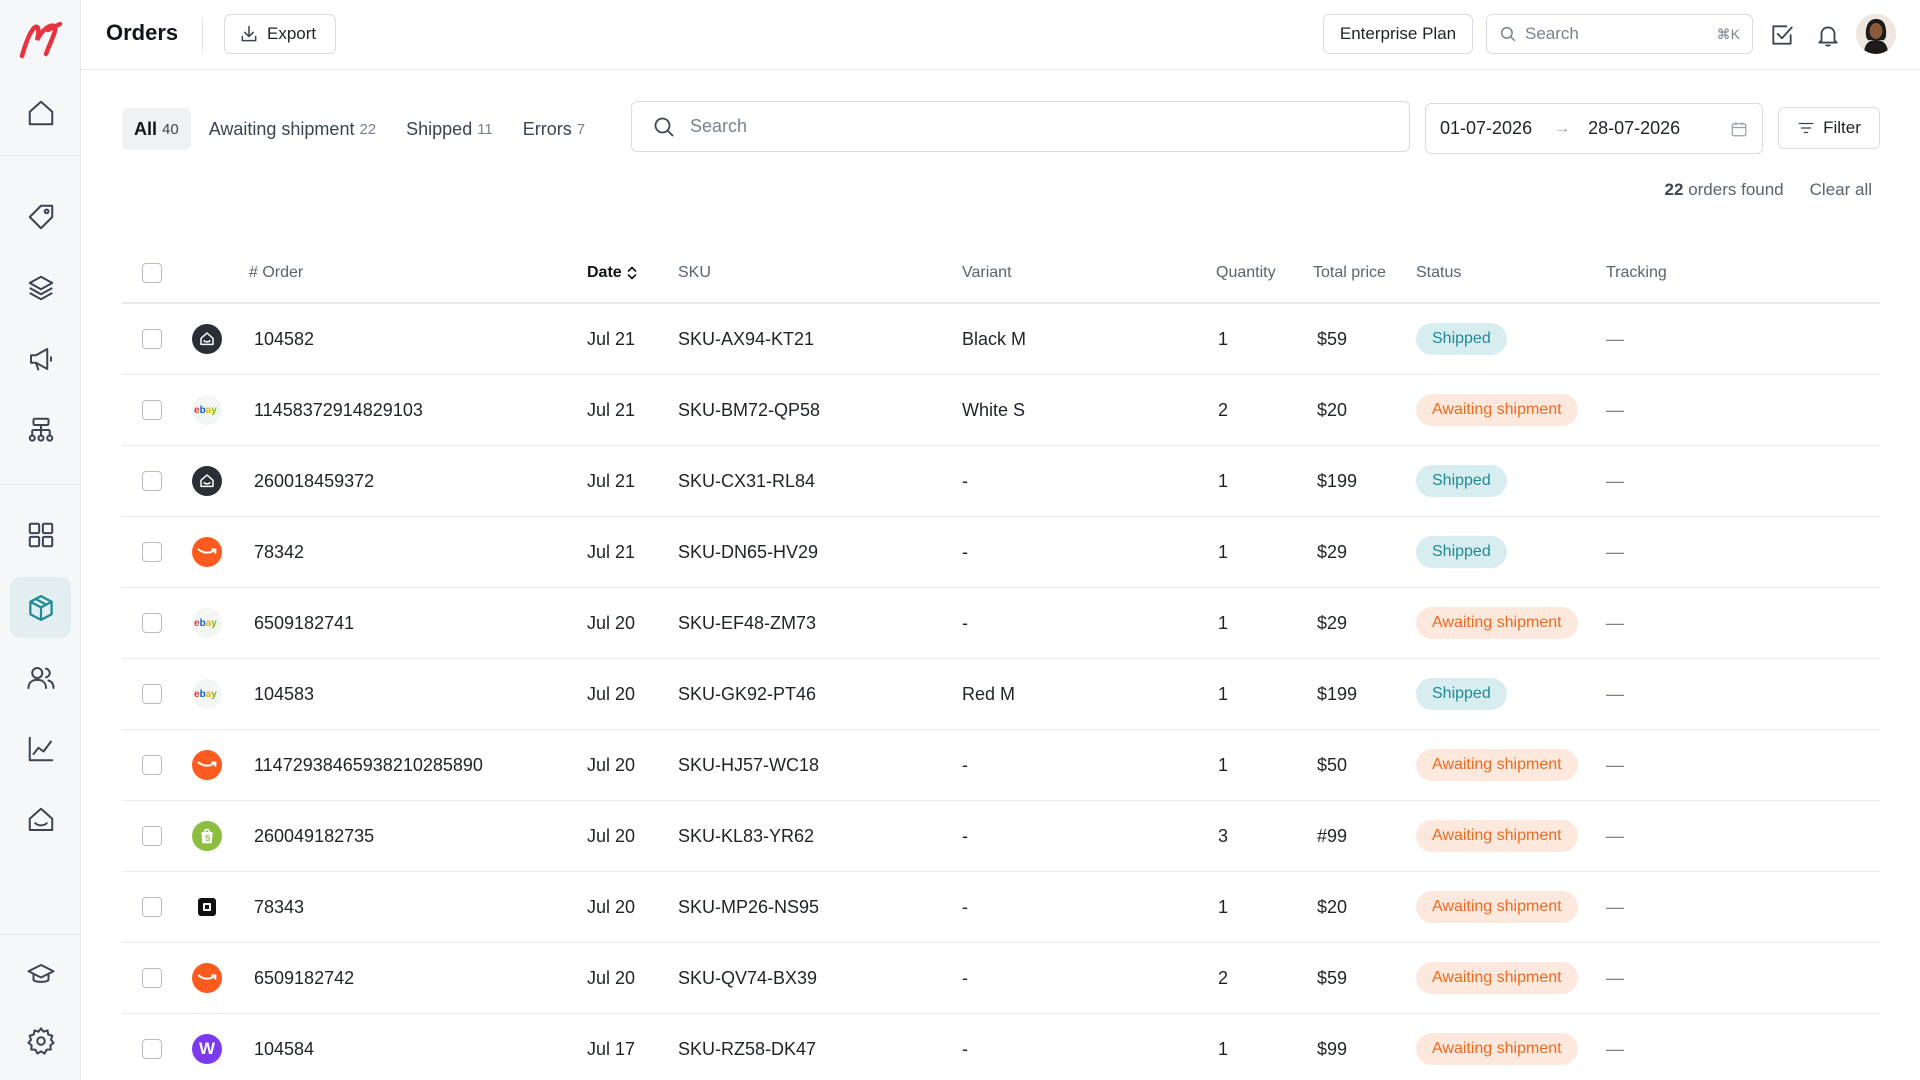 The image size is (1920, 1080). What do you see at coordinates (292, 129) in the screenshot?
I see `tab-awaiting-shipment: Awaiting shipment 22` at bounding box center [292, 129].